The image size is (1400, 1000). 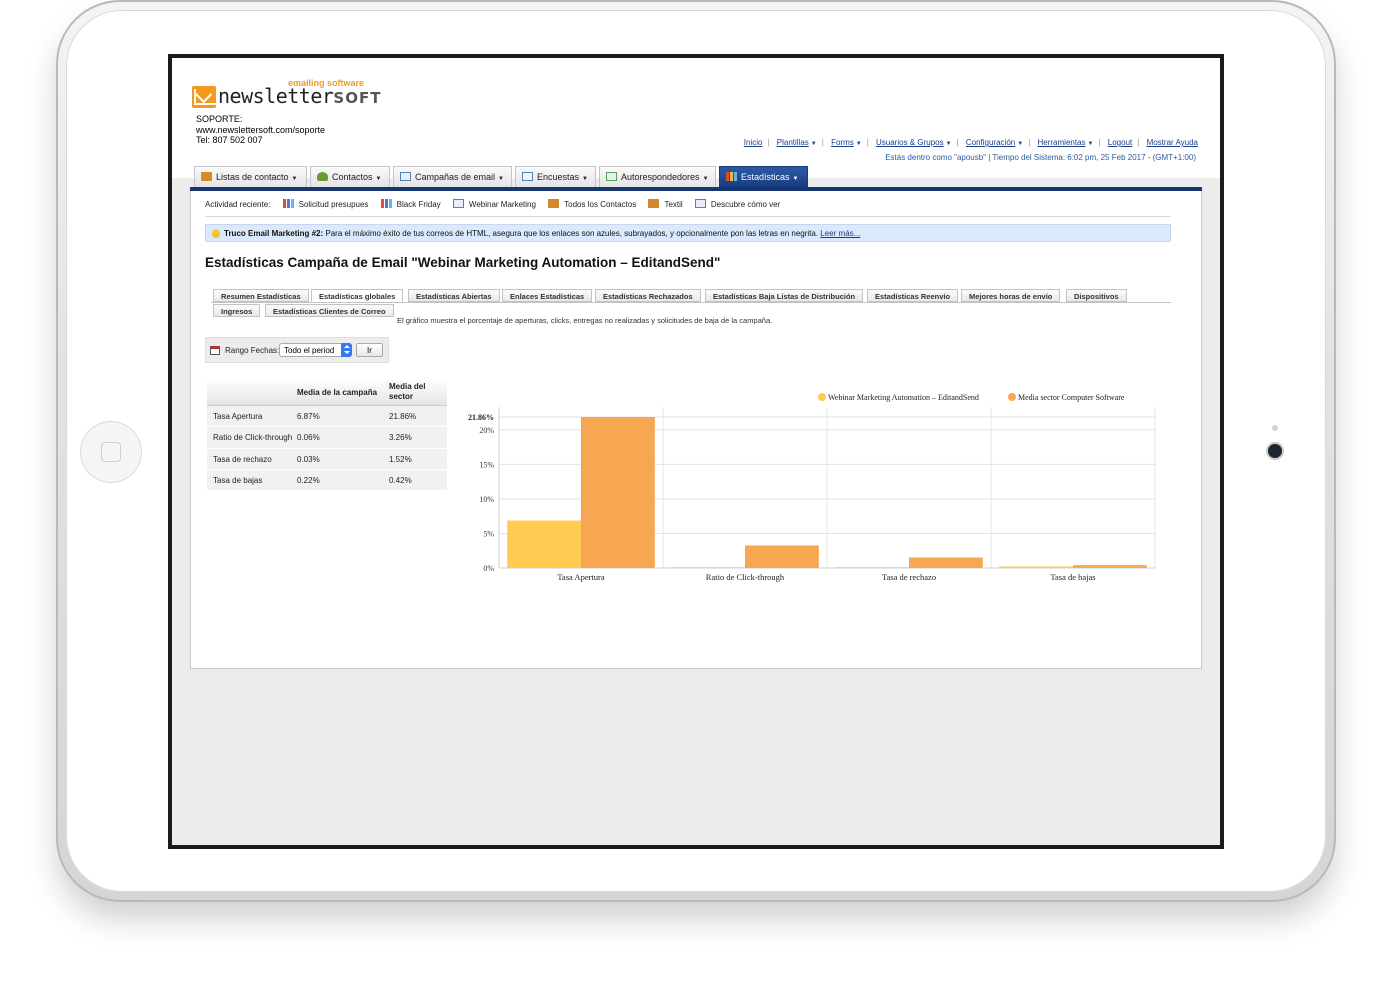 What do you see at coordinates (486, 430) in the screenshot?
I see `y-tick-label: 20%` at bounding box center [486, 430].